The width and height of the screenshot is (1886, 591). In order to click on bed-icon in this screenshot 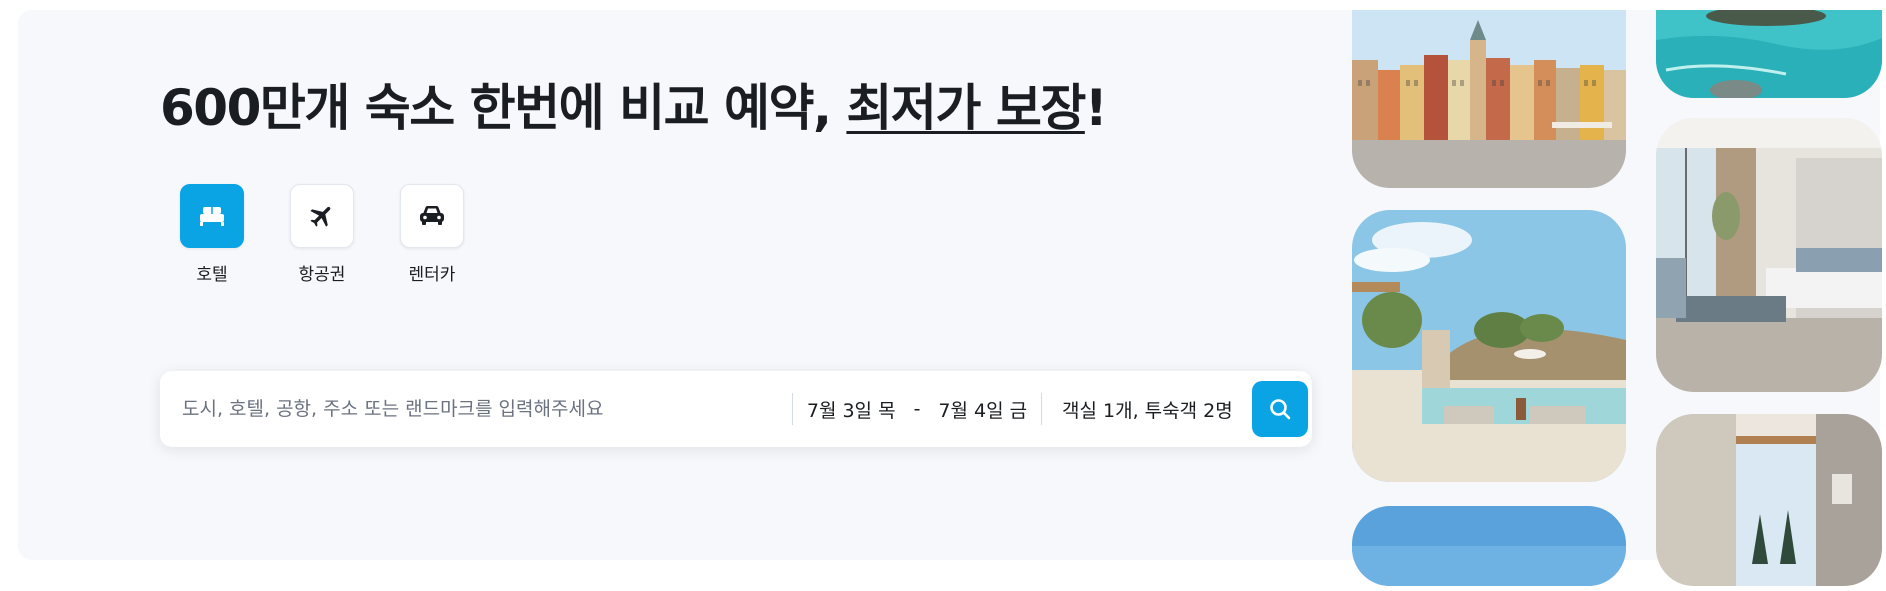, I will do `click(212, 216)`.